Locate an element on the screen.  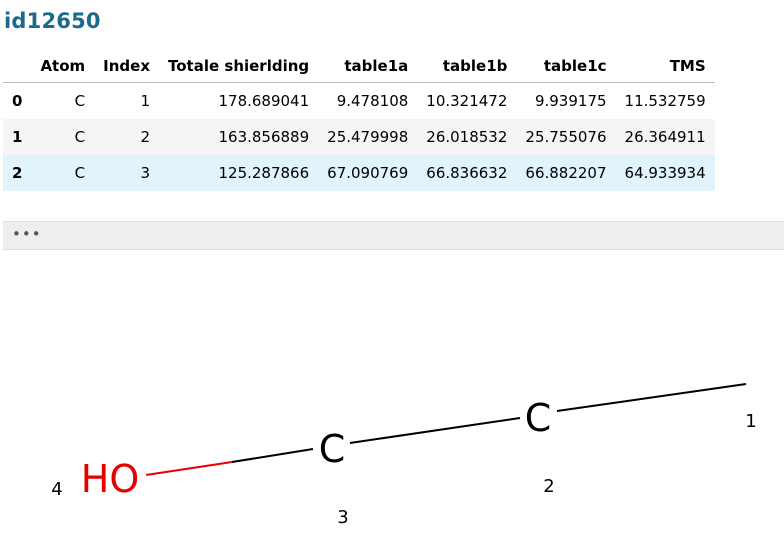
column-header-table1a: table1a is located at coordinates (368, 66).